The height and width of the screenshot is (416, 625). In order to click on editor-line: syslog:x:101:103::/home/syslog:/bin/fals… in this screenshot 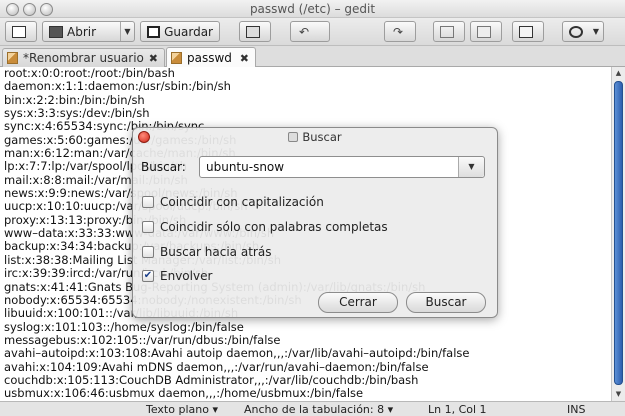, I will do `click(124, 326)`.